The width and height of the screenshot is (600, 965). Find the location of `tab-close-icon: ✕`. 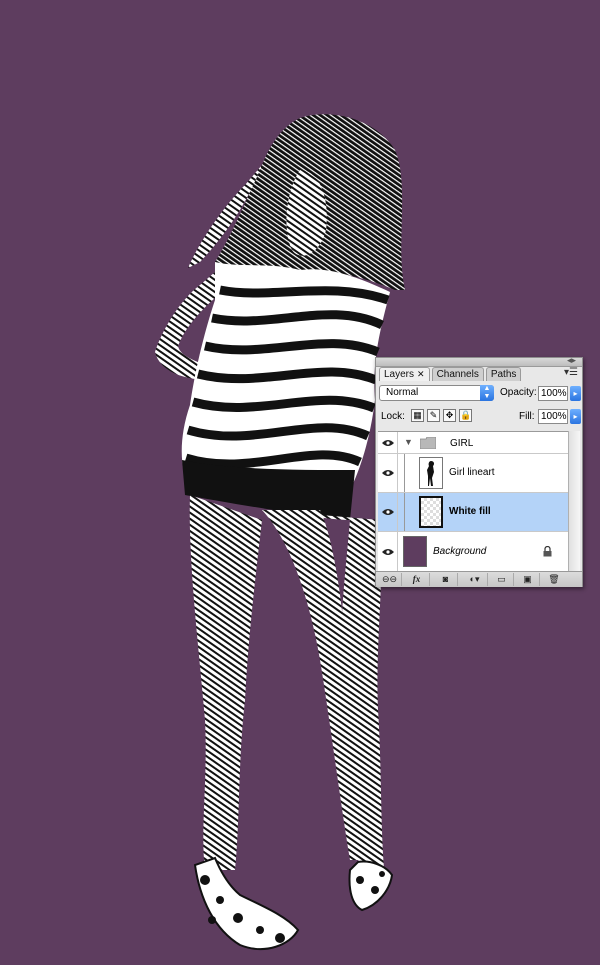

tab-close-icon: ✕ is located at coordinates (421, 374).